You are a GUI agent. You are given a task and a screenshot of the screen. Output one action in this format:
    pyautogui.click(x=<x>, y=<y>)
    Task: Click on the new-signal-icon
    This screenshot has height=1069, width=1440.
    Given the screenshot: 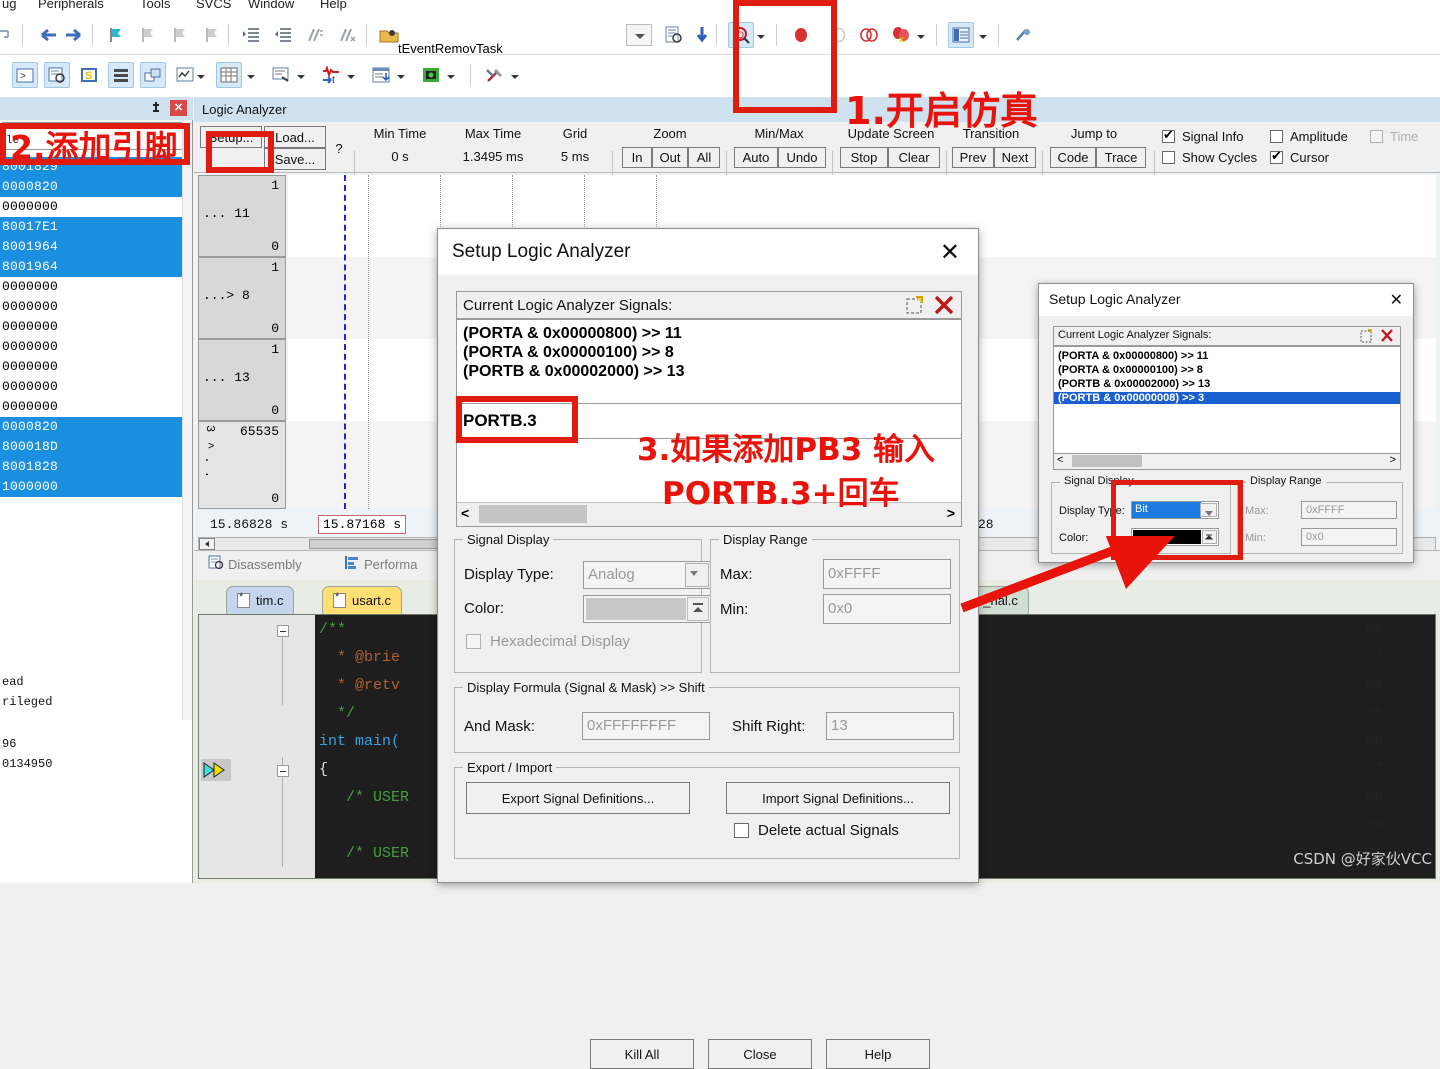 What is the action you would take?
    pyautogui.click(x=1367, y=337)
    